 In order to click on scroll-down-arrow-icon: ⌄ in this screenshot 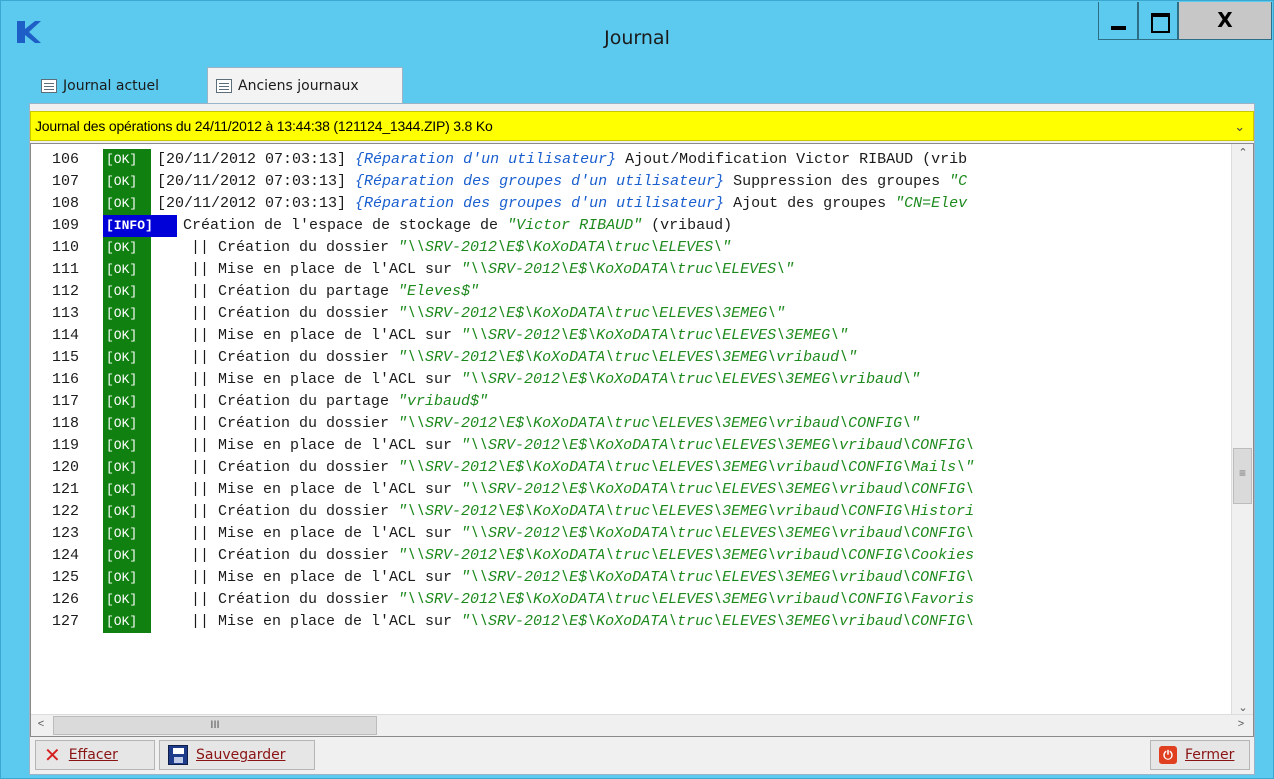, I will do `click(1243, 707)`.